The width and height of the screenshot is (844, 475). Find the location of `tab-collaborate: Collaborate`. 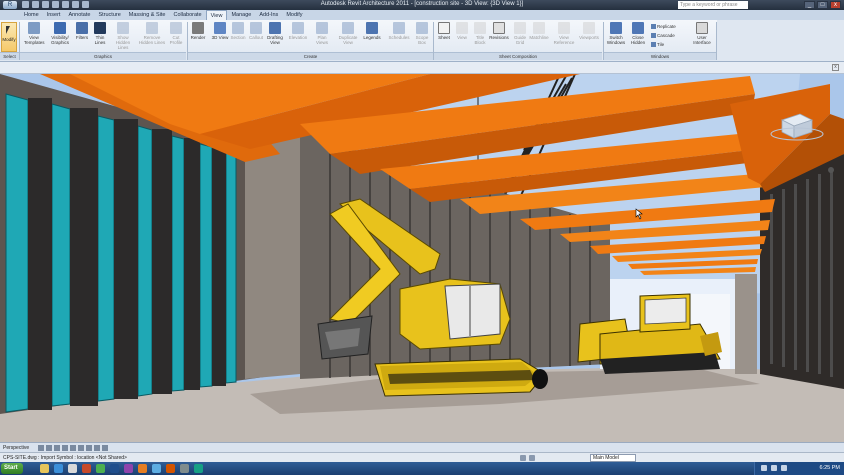

tab-collaborate: Collaborate is located at coordinates (187, 15).